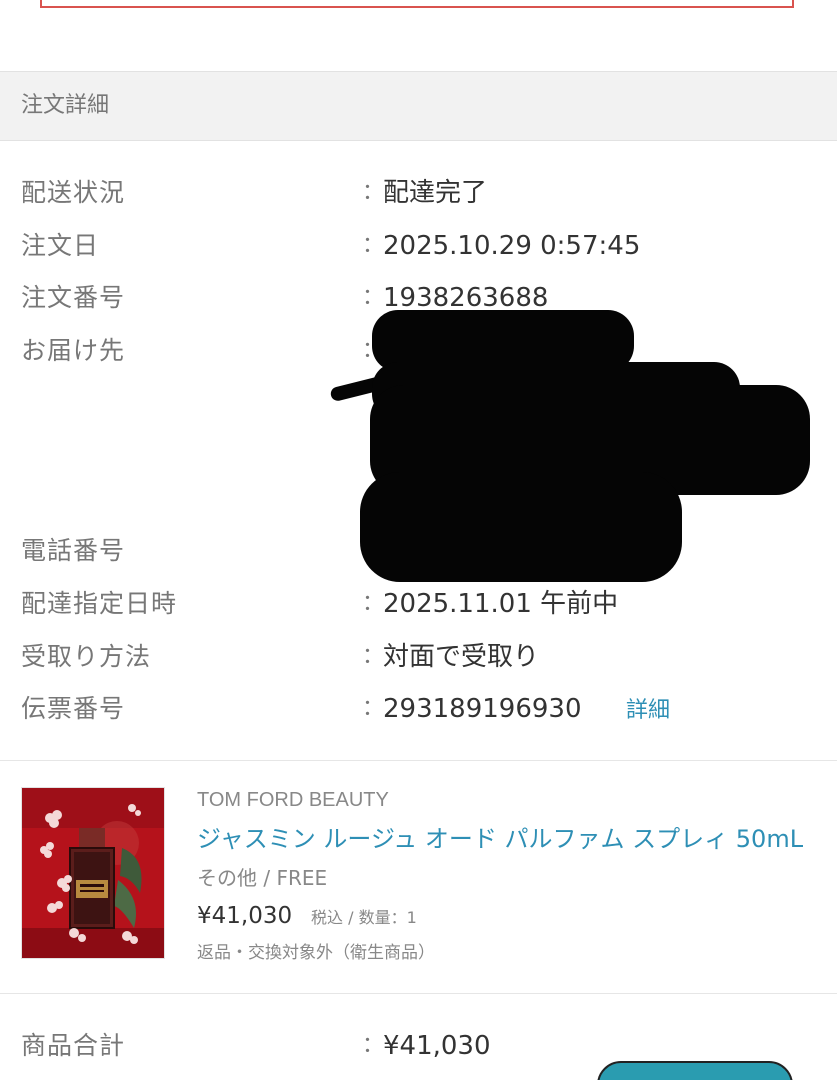 The width and height of the screenshot is (837, 1080). Describe the element at coordinates (73, 550) in the screenshot. I see `phone-label: 電話番号` at that location.